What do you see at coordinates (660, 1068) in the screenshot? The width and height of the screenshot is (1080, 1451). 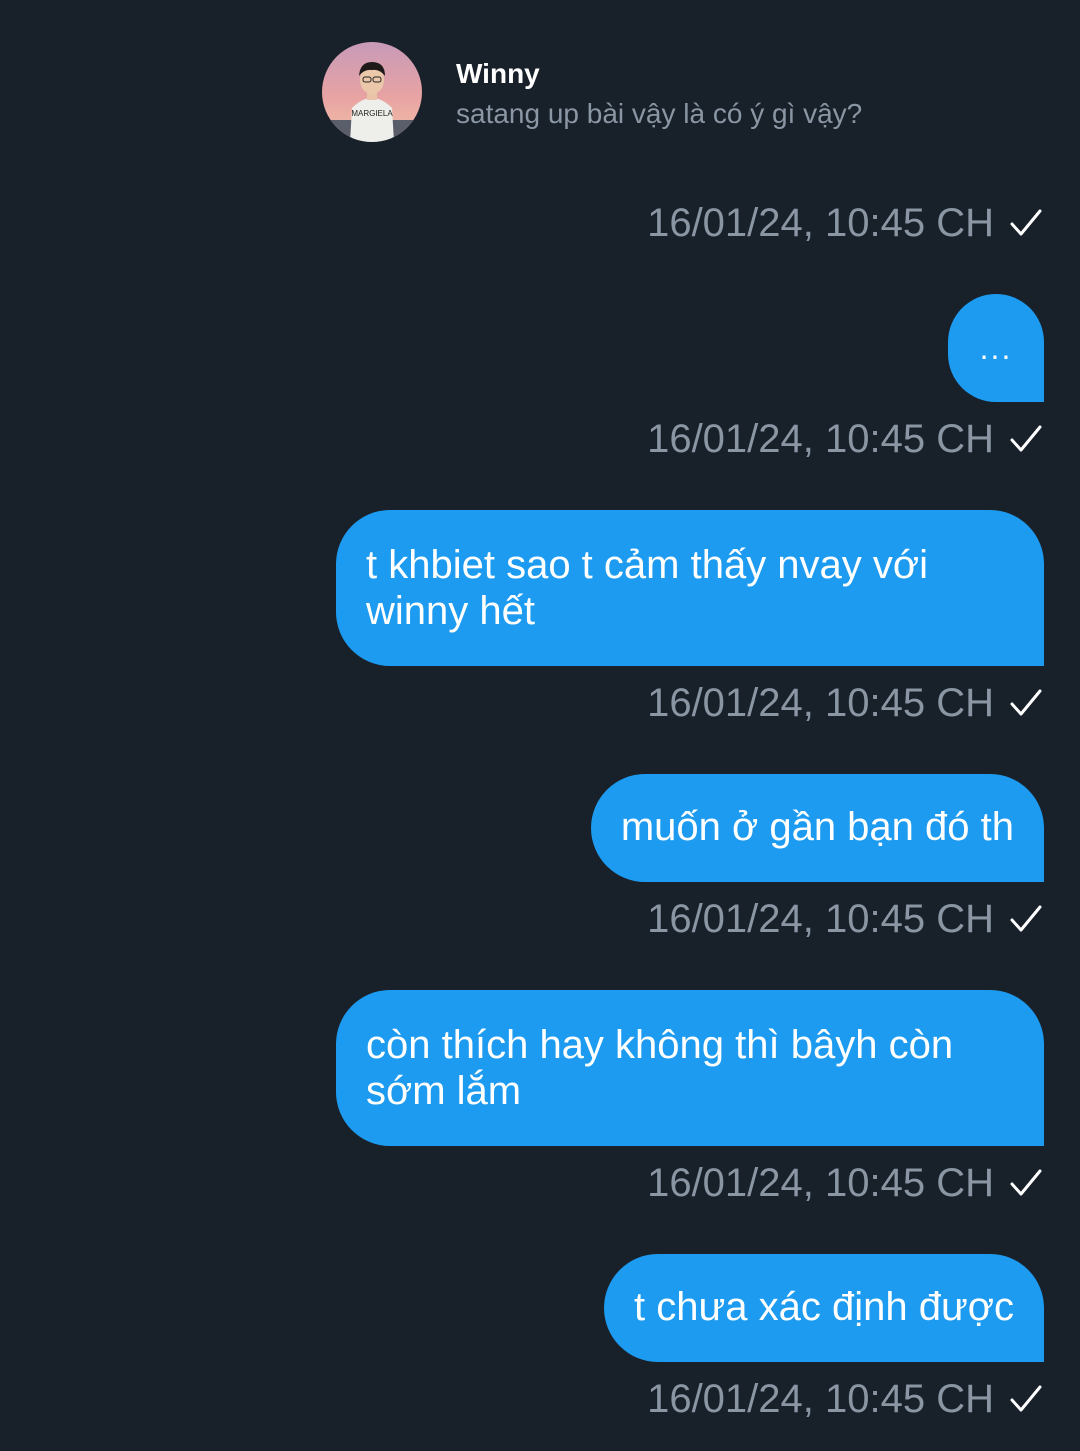 I see `message-text: còn thích hay không thì bâyh còn sớm lắm` at bounding box center [660, 1068].